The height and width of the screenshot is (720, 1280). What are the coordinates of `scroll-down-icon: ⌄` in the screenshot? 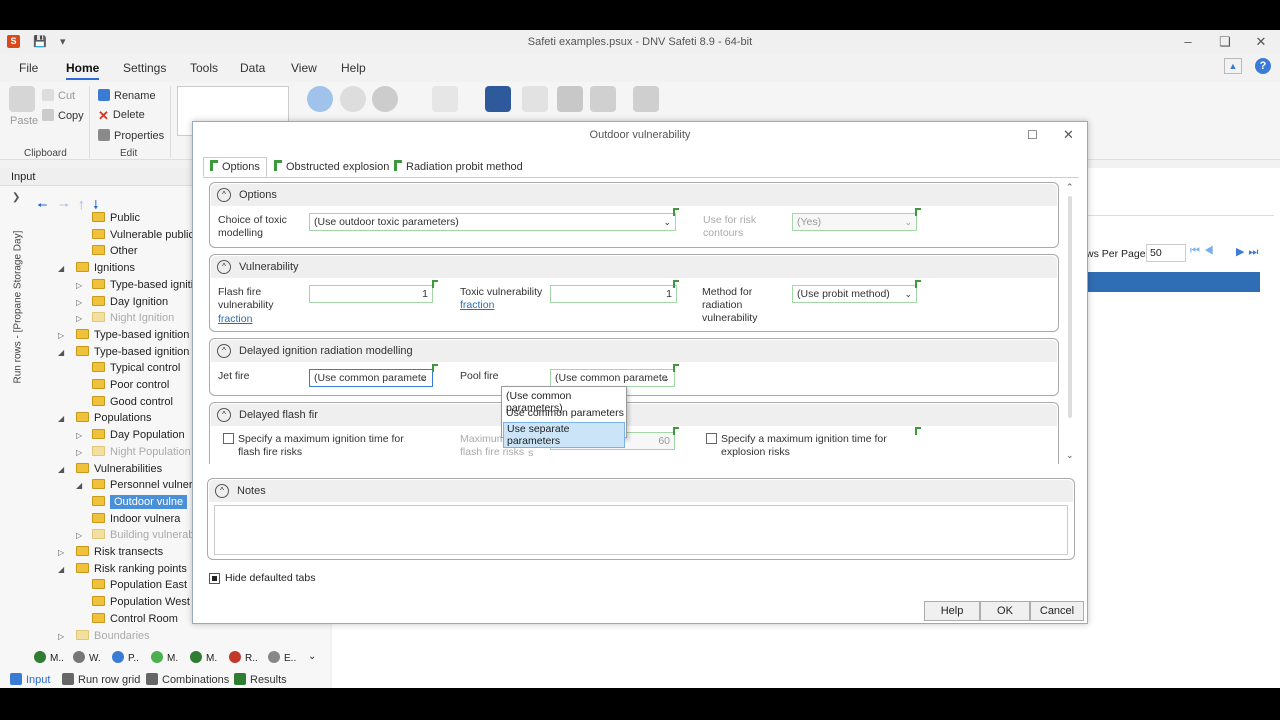 It's located at (1070, 455).